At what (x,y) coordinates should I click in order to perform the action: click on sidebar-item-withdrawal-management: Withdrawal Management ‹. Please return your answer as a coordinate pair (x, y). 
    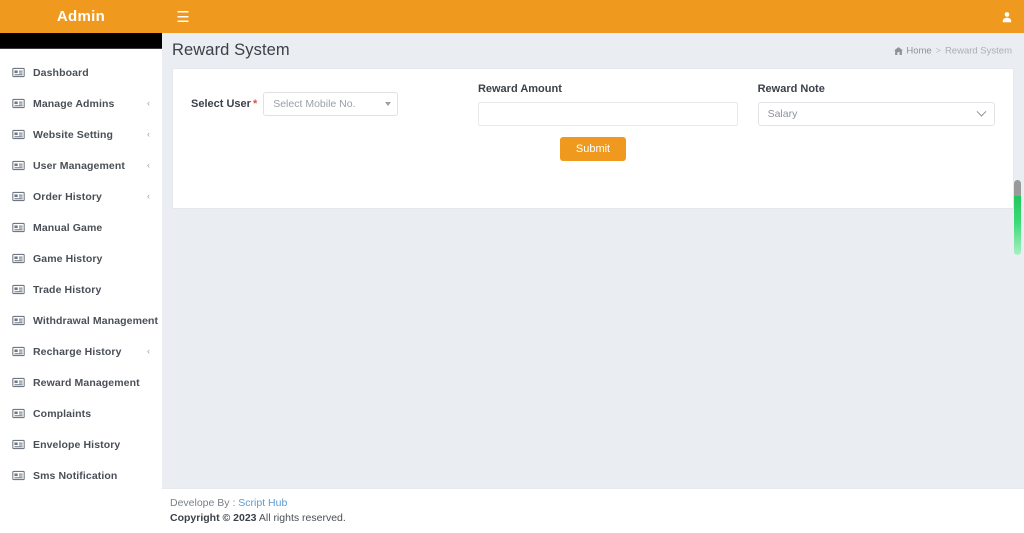
    Looking at the image, I should click on (81, 320).